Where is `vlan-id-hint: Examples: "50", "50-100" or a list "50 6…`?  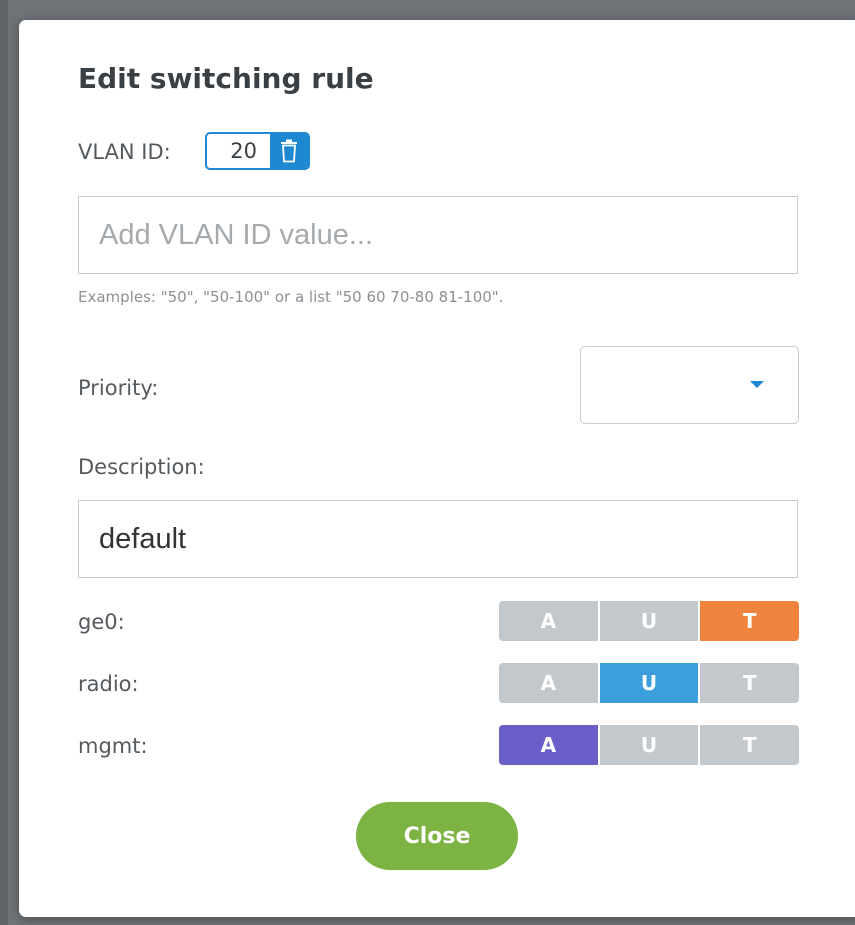 vlan-id-hint: Examples: "50", "50-100" or a list "50 6… is located at coordinates (291, 297).